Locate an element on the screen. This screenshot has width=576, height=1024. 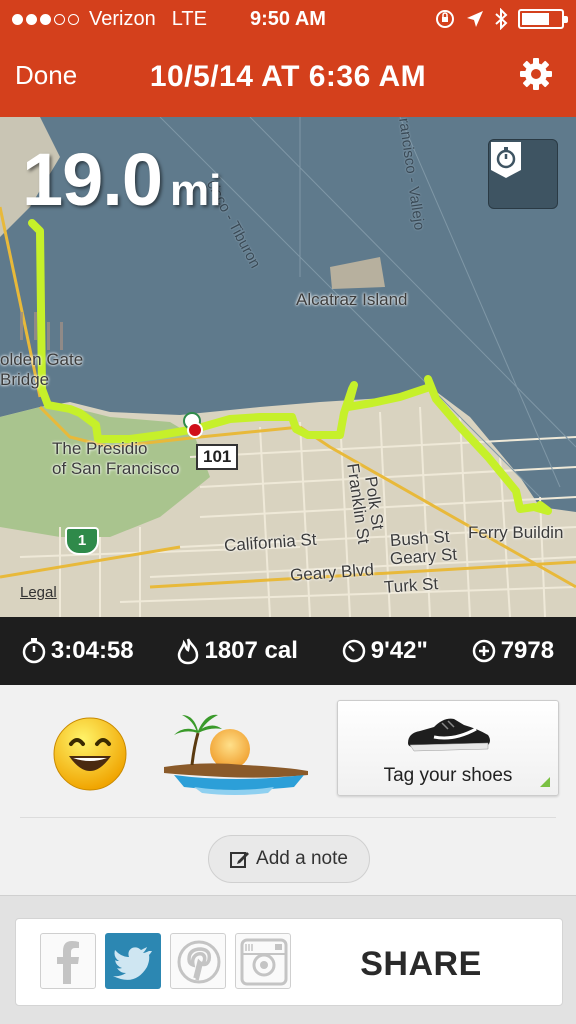
add-note-button: Add a note is located at coordinates (289, 859).